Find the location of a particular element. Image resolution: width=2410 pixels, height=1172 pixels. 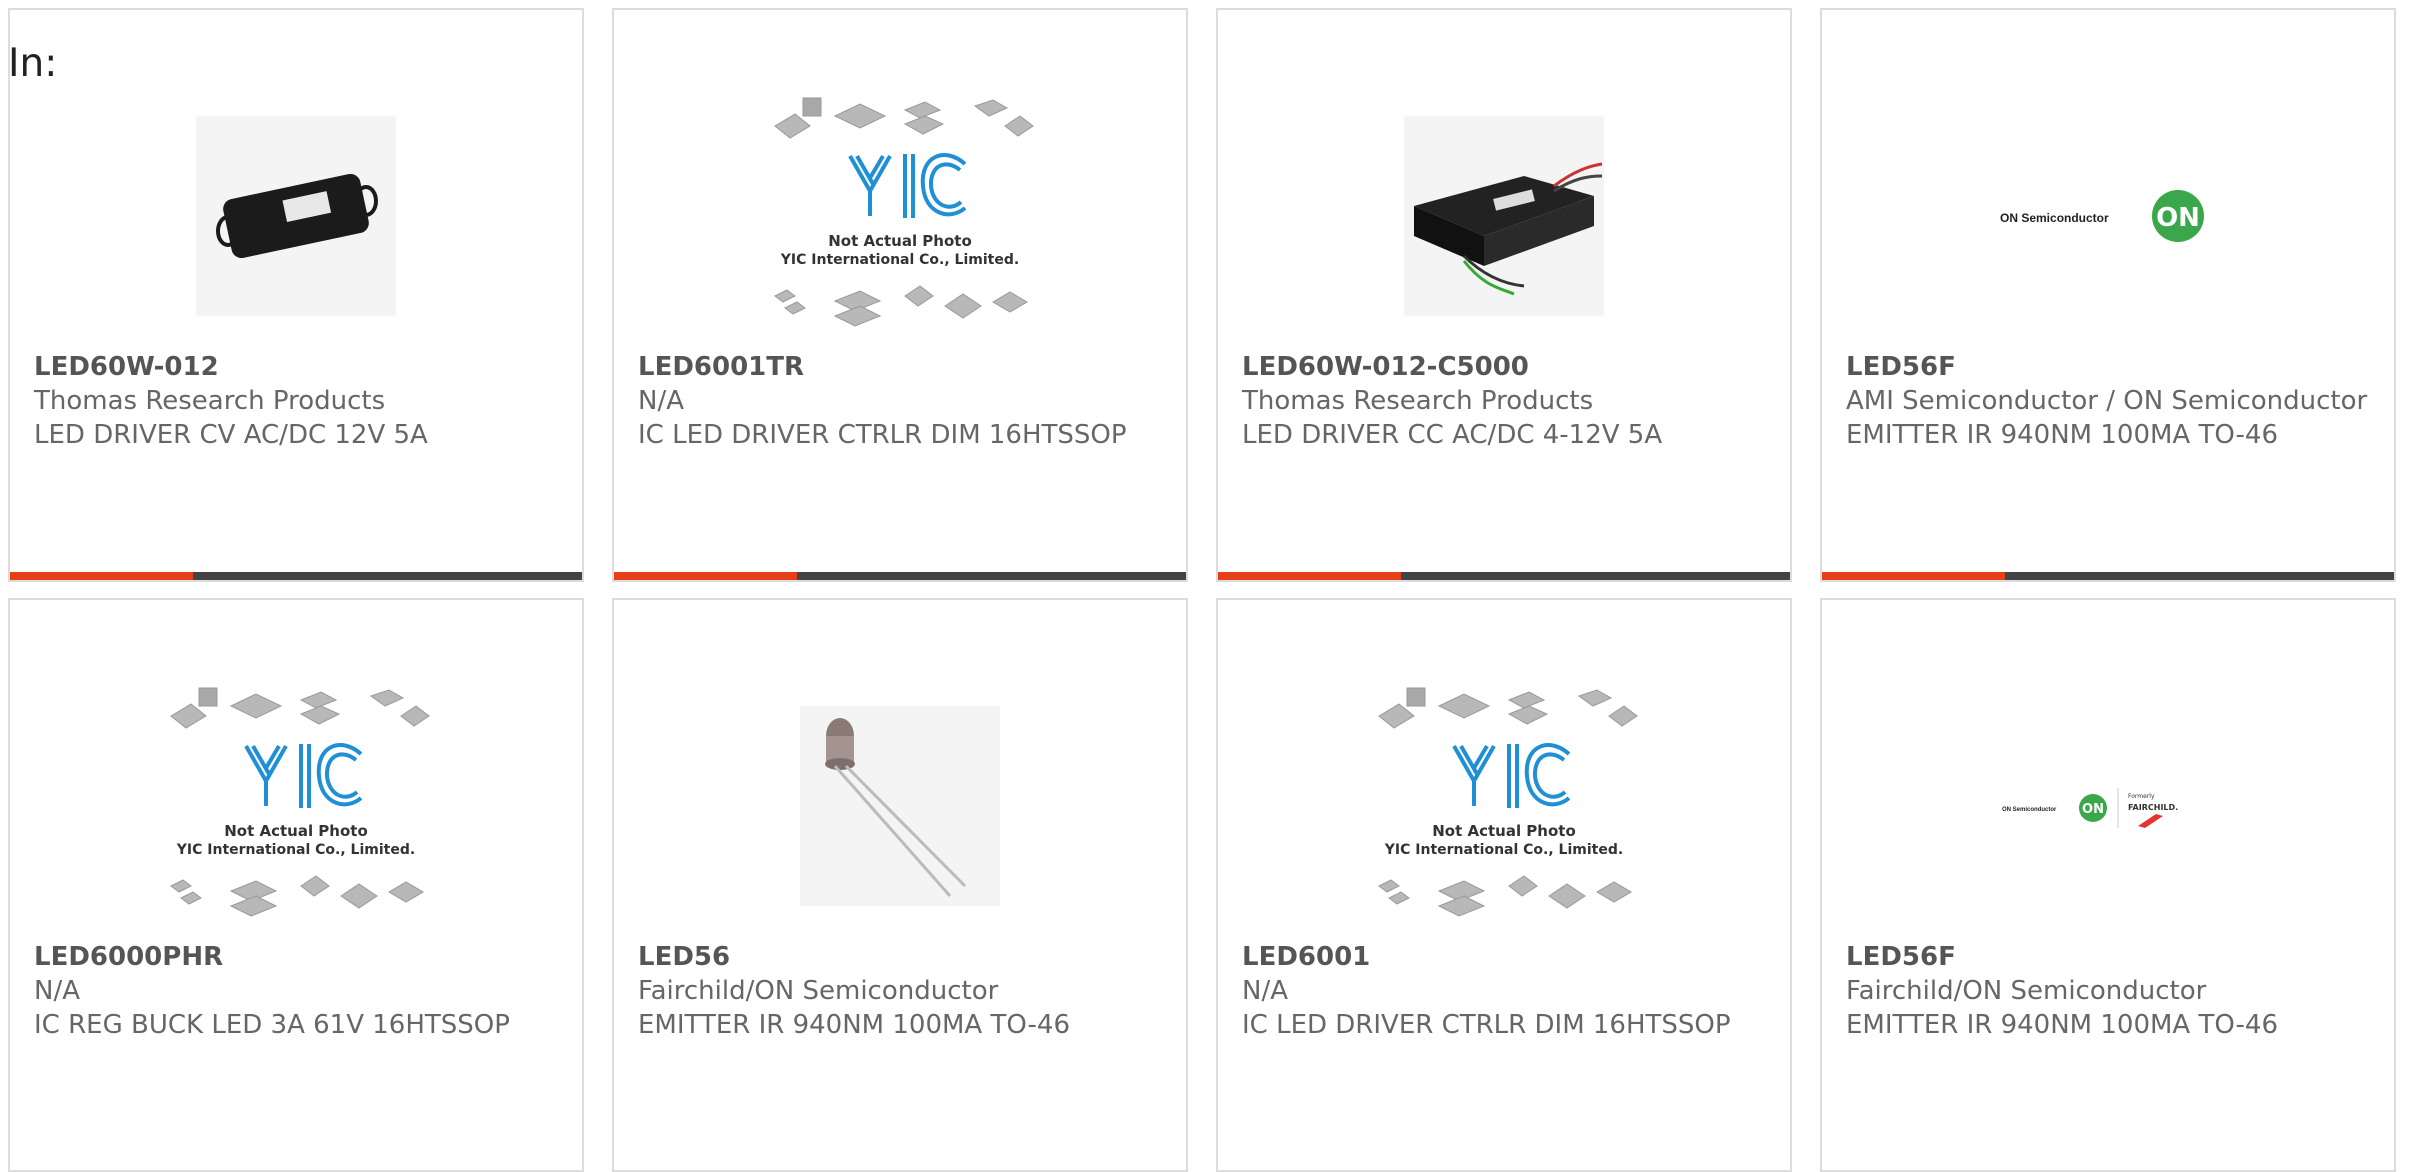

on-fairchild-logo: ON Semiconductor ON Formerly FAIRCHILD. is located at coordinates (2090, 808).